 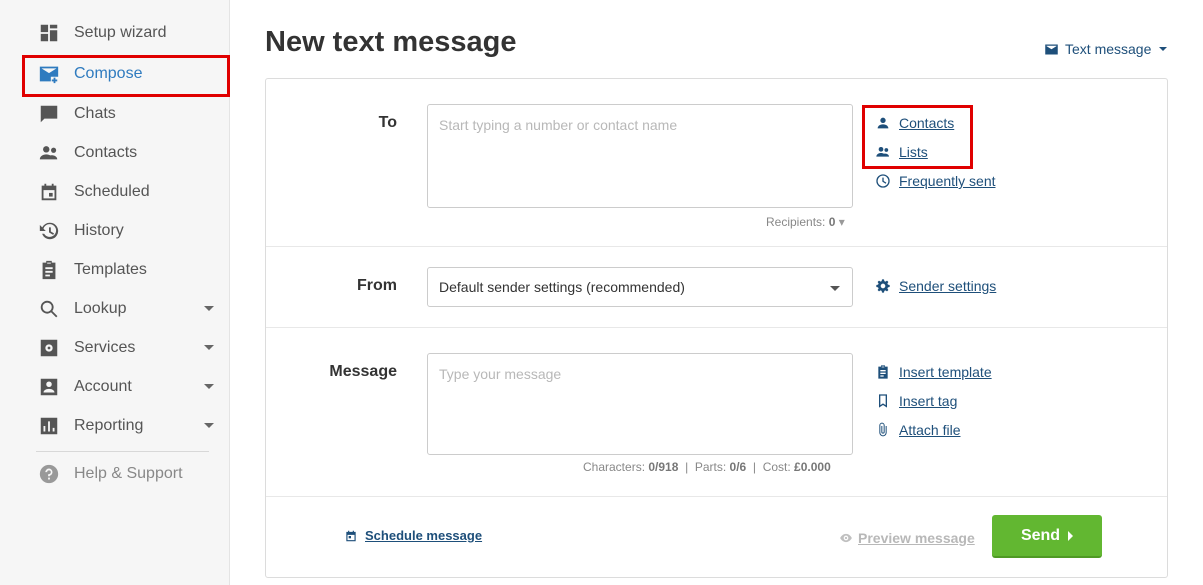 What do you see at coordinates (120, 32) in the screenshot?
I see `sidebar-item-label: Setup wizard` at bounding box center [120, 32].